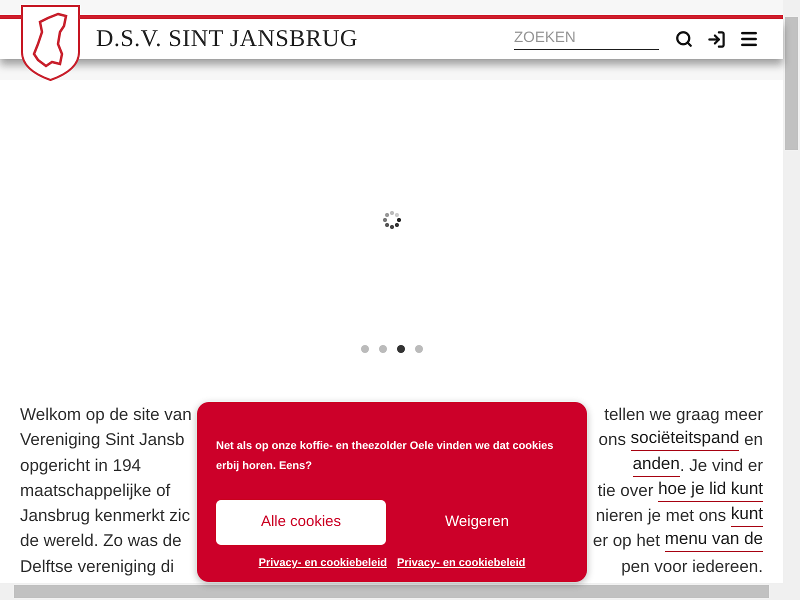 This screenshot has width=800, height=600. What do you see at coordinates (106, 415) in the screenshot?
I see `paragraph-text: Welkom op de site van` at bounding box center [106, 415].